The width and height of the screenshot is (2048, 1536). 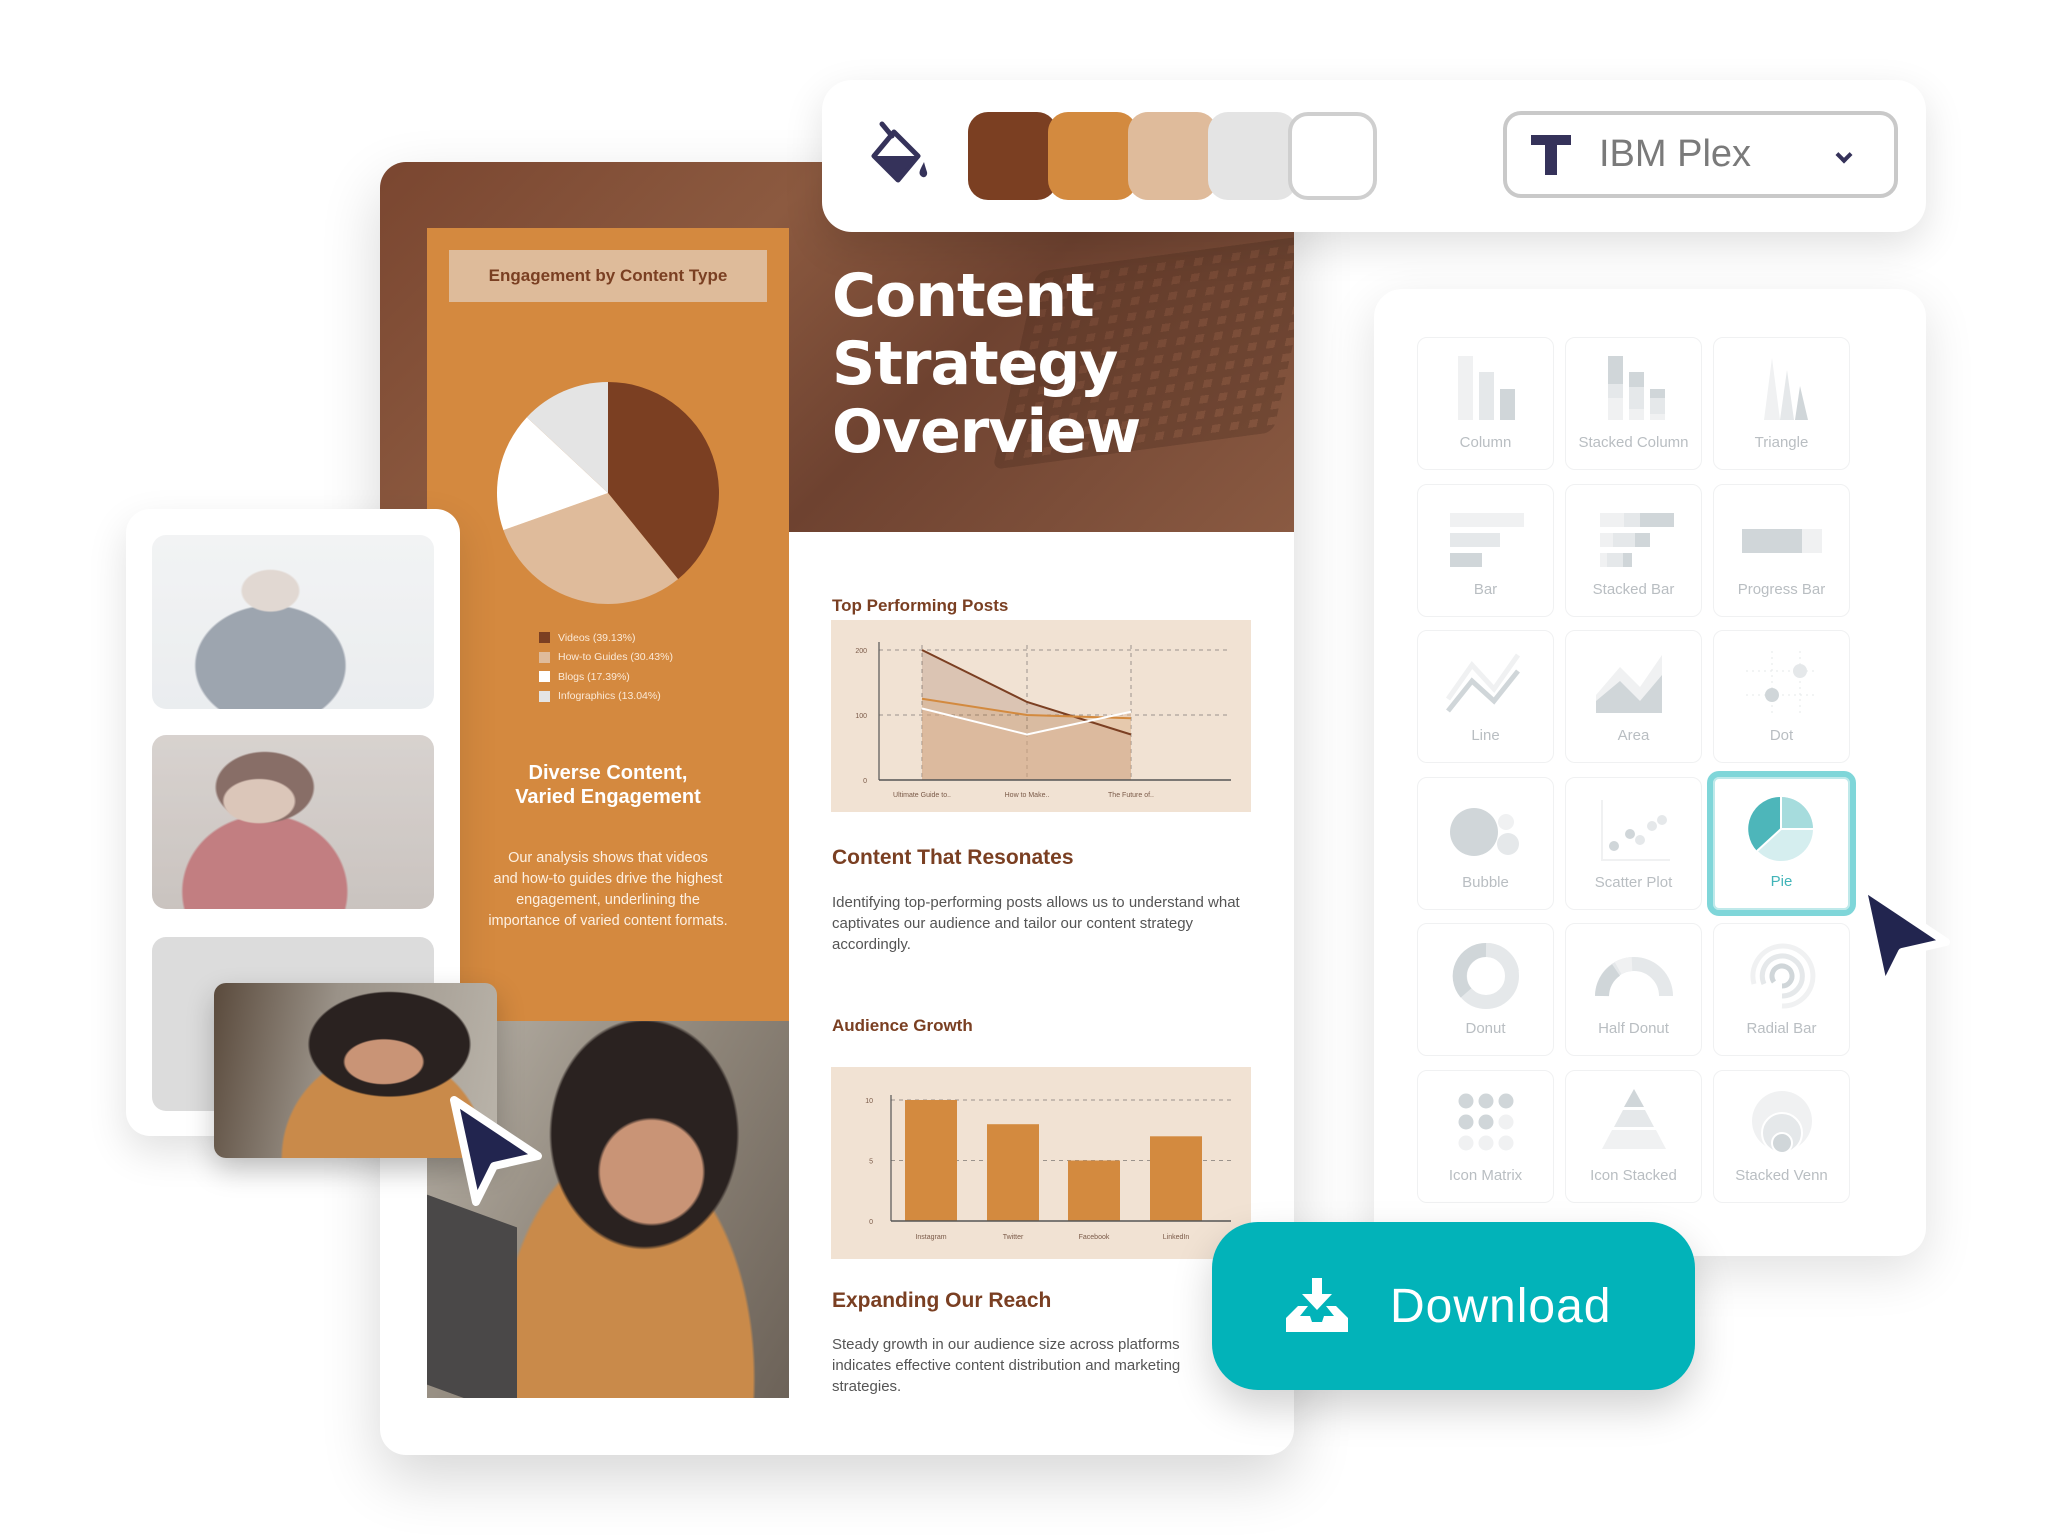 I want to click on chart-type-label: Pie, so click(x=1781, y=881).